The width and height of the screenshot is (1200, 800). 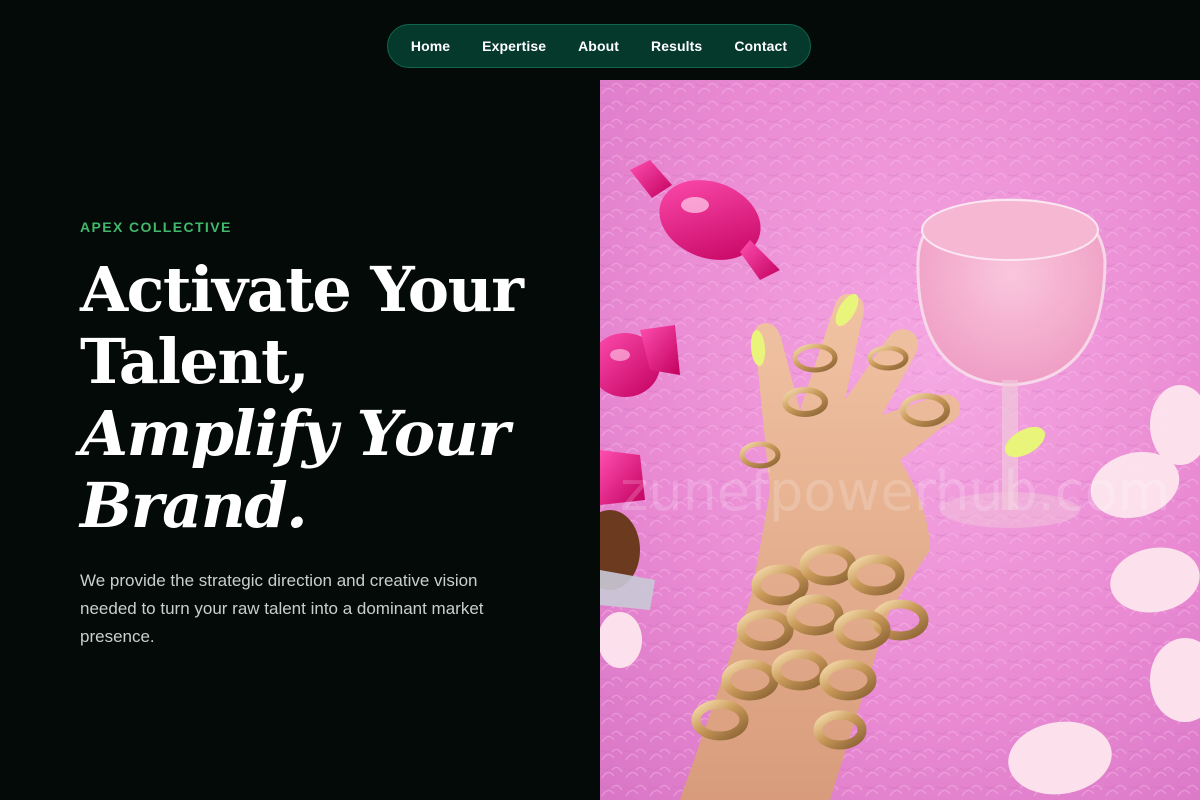 What do you see at coordinates (195, 361) in the screenshot?
I see `headline-line-2: Talent,` at bounding box center [195, 361].